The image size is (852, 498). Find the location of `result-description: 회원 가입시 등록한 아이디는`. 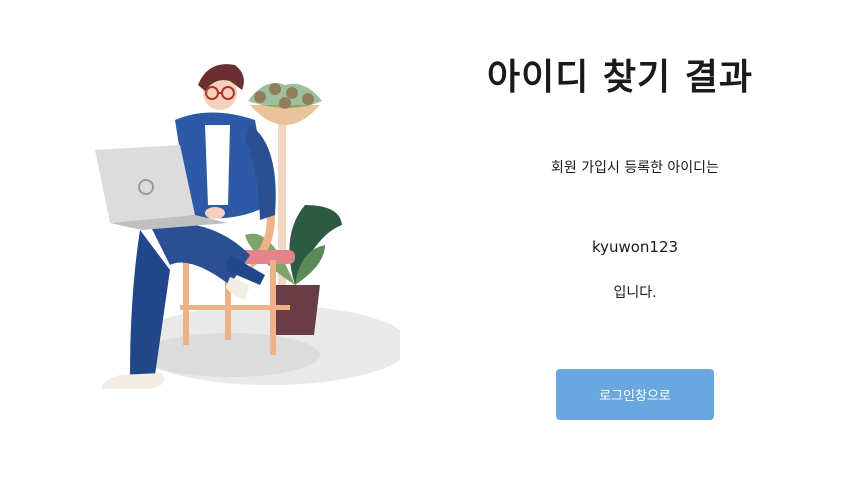

result-description: 회원 가입시 등록한 아이디는 is located at coordinates (635, 168).